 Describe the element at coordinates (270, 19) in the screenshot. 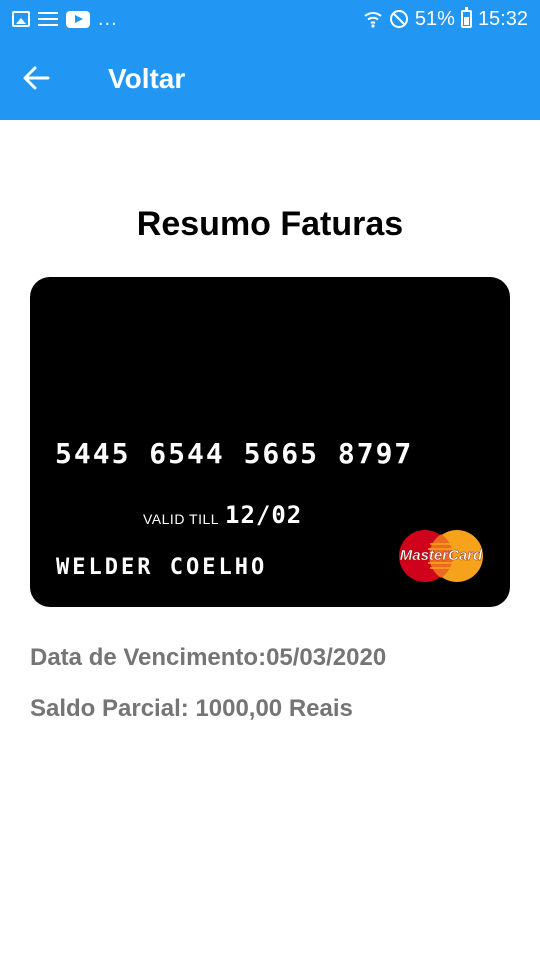

I see `status-bar: ... 51% 15:32` at that location.